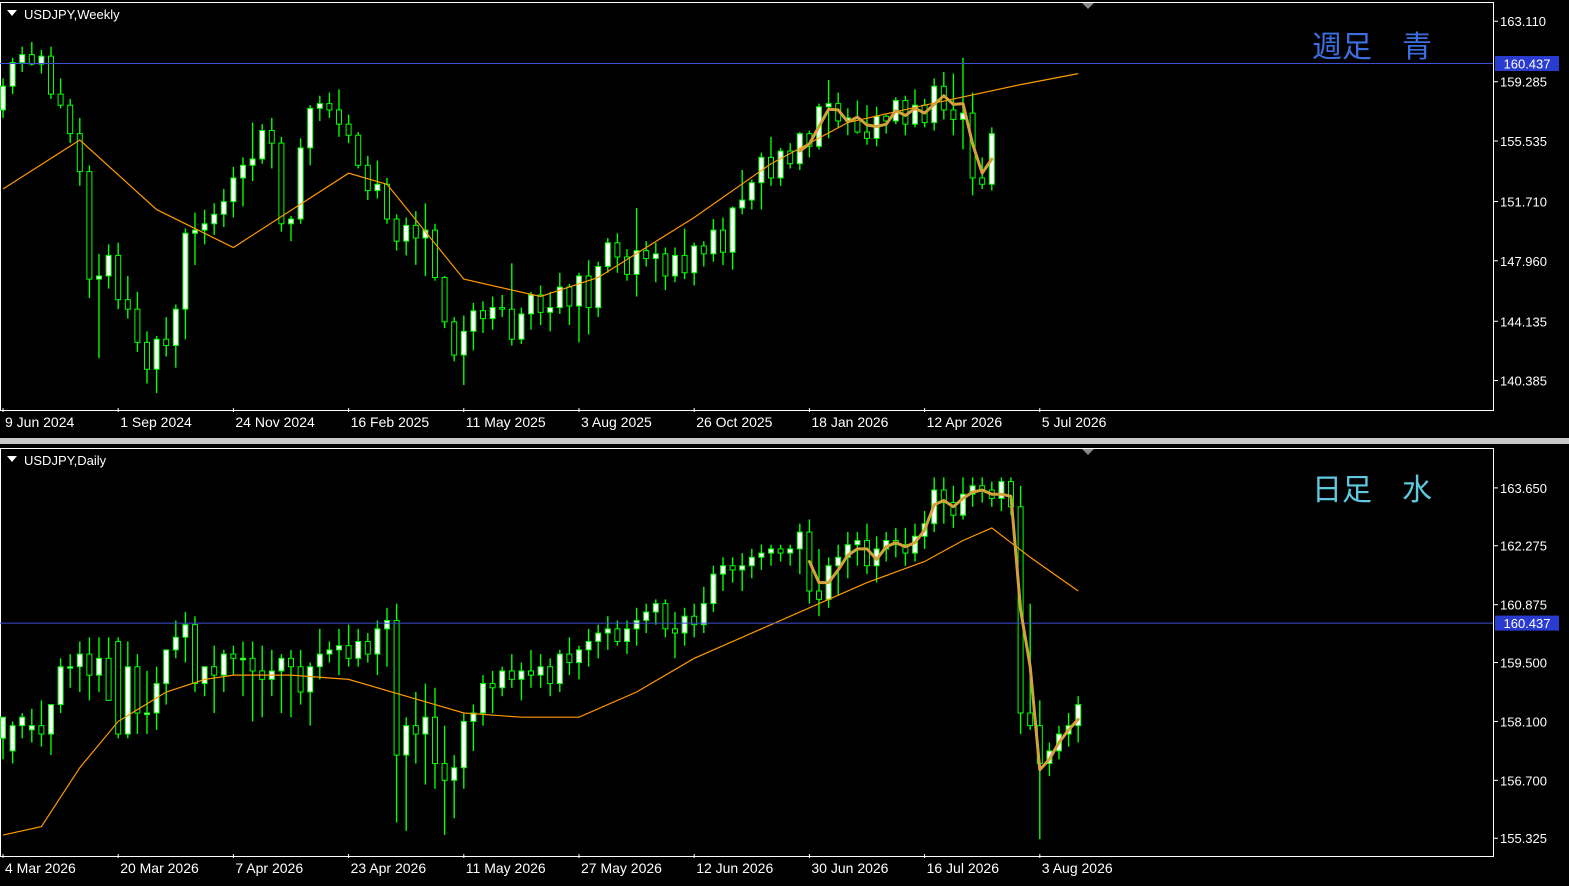 Image resolution: width=1569 pixels, height=886 pixels. What do you see at coordinates (1523, 838) in the screenshot?
I see `y-tick-label: 155.325` at bounding box center [1523, 838].